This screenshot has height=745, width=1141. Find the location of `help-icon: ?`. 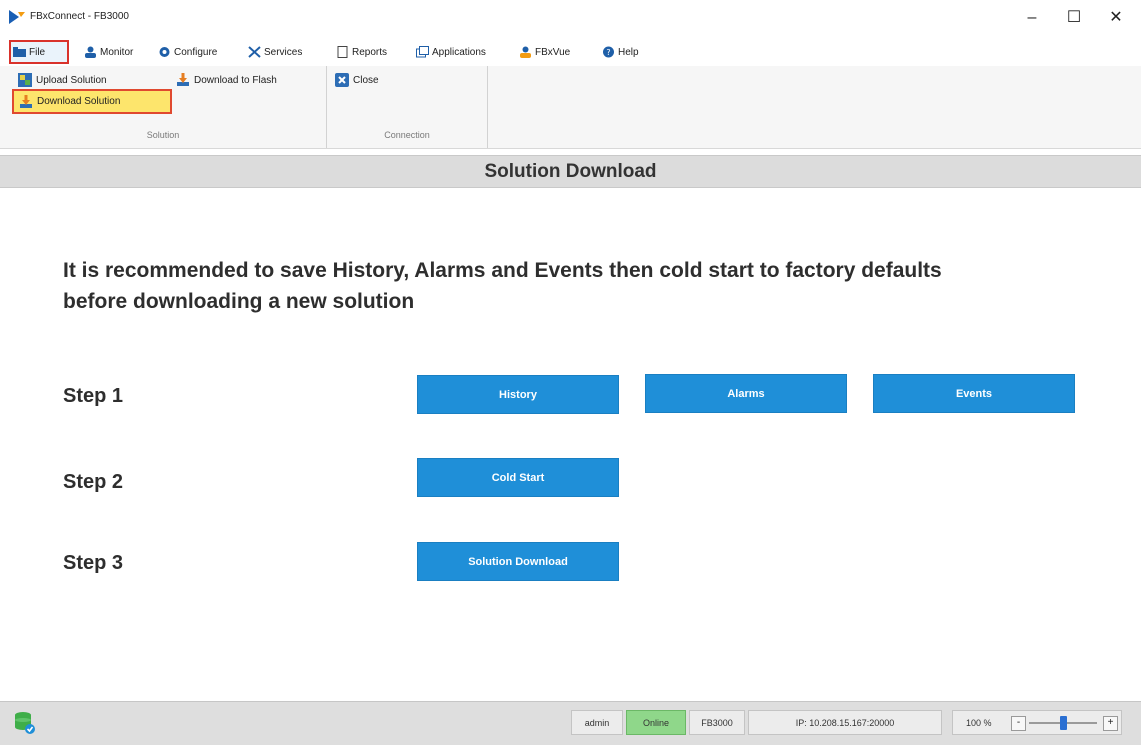

help-icon: ? is located at coordinates (608, 52).